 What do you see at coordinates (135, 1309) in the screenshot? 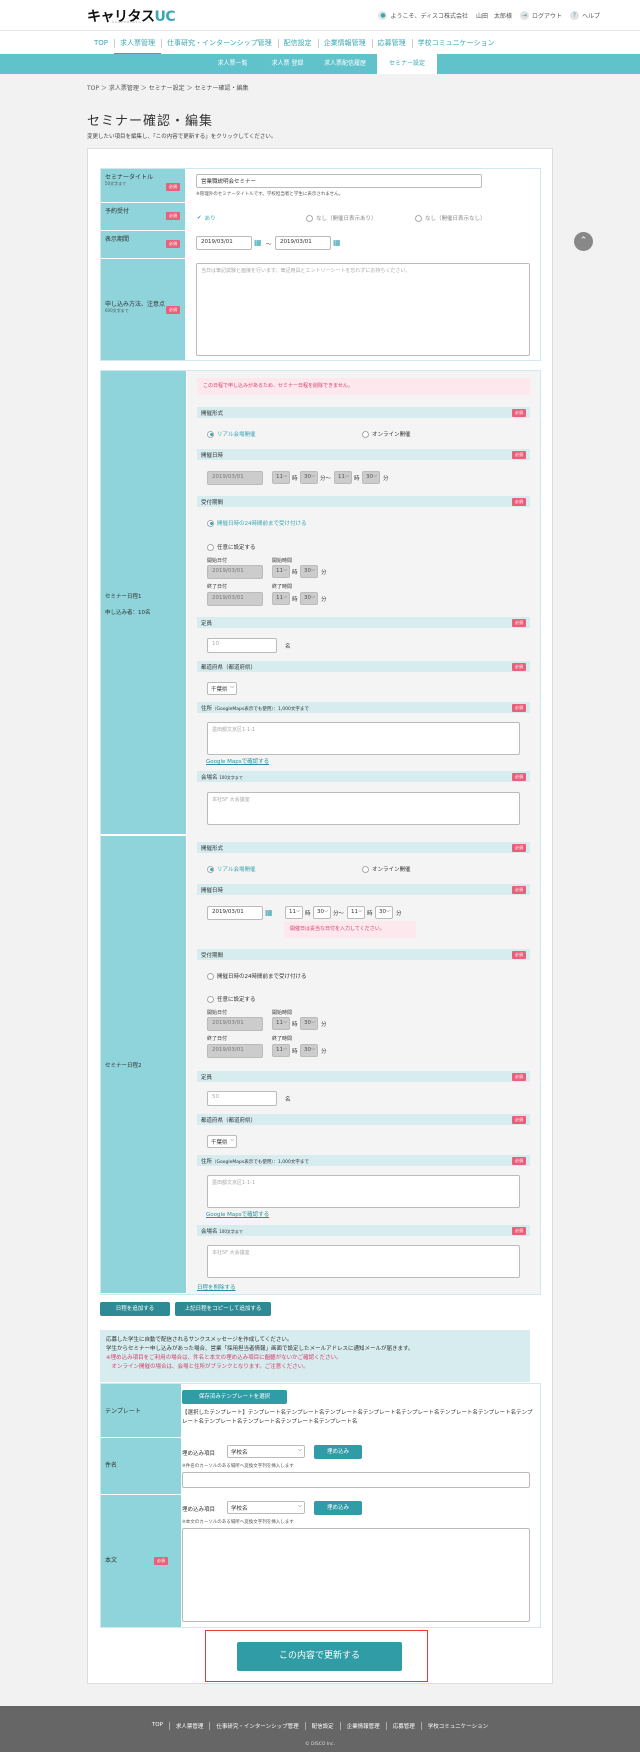
I see `add-schedule-button: 日程を追加する` at bounding box center [135, 1309].